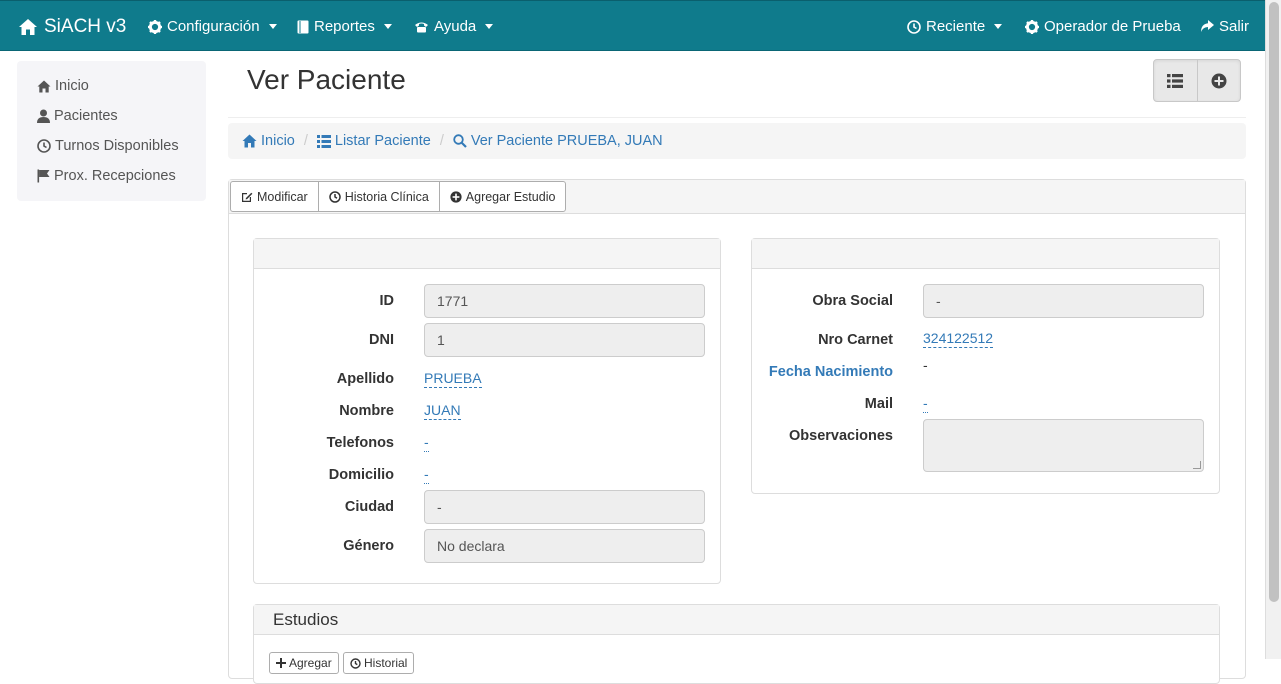 The width and height of the screenshot is (1281, 684). I want to click on title-button-group, so click(1197, 80).